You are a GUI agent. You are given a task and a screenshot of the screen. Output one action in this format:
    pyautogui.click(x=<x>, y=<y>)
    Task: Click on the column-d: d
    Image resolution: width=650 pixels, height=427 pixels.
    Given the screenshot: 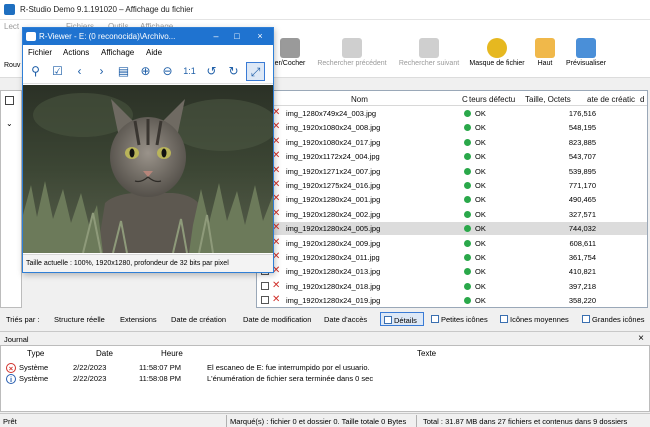 What is the action you would take?
    pyautogui.click(x=642, y=99)
    